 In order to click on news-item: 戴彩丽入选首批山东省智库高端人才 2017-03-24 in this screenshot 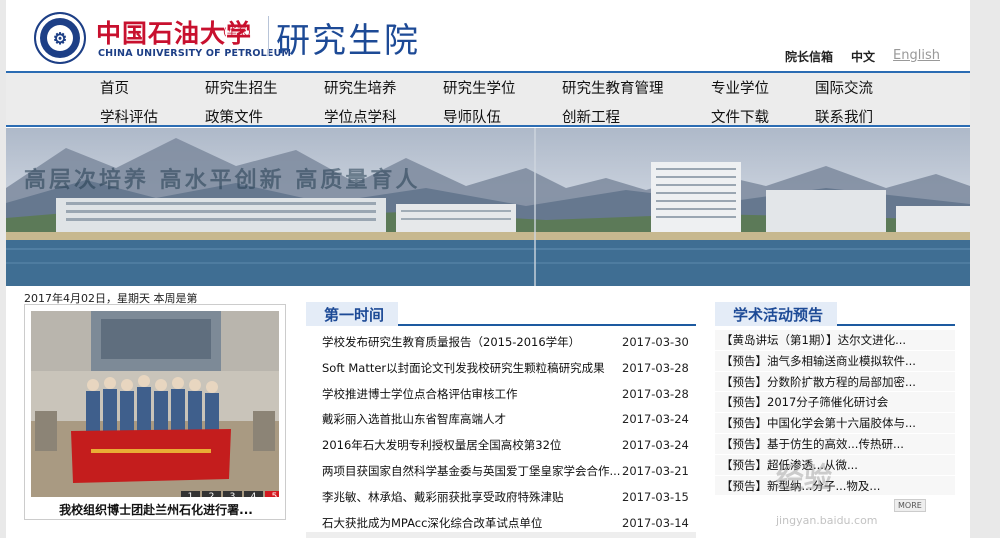, I will do `click(501, 420)`.